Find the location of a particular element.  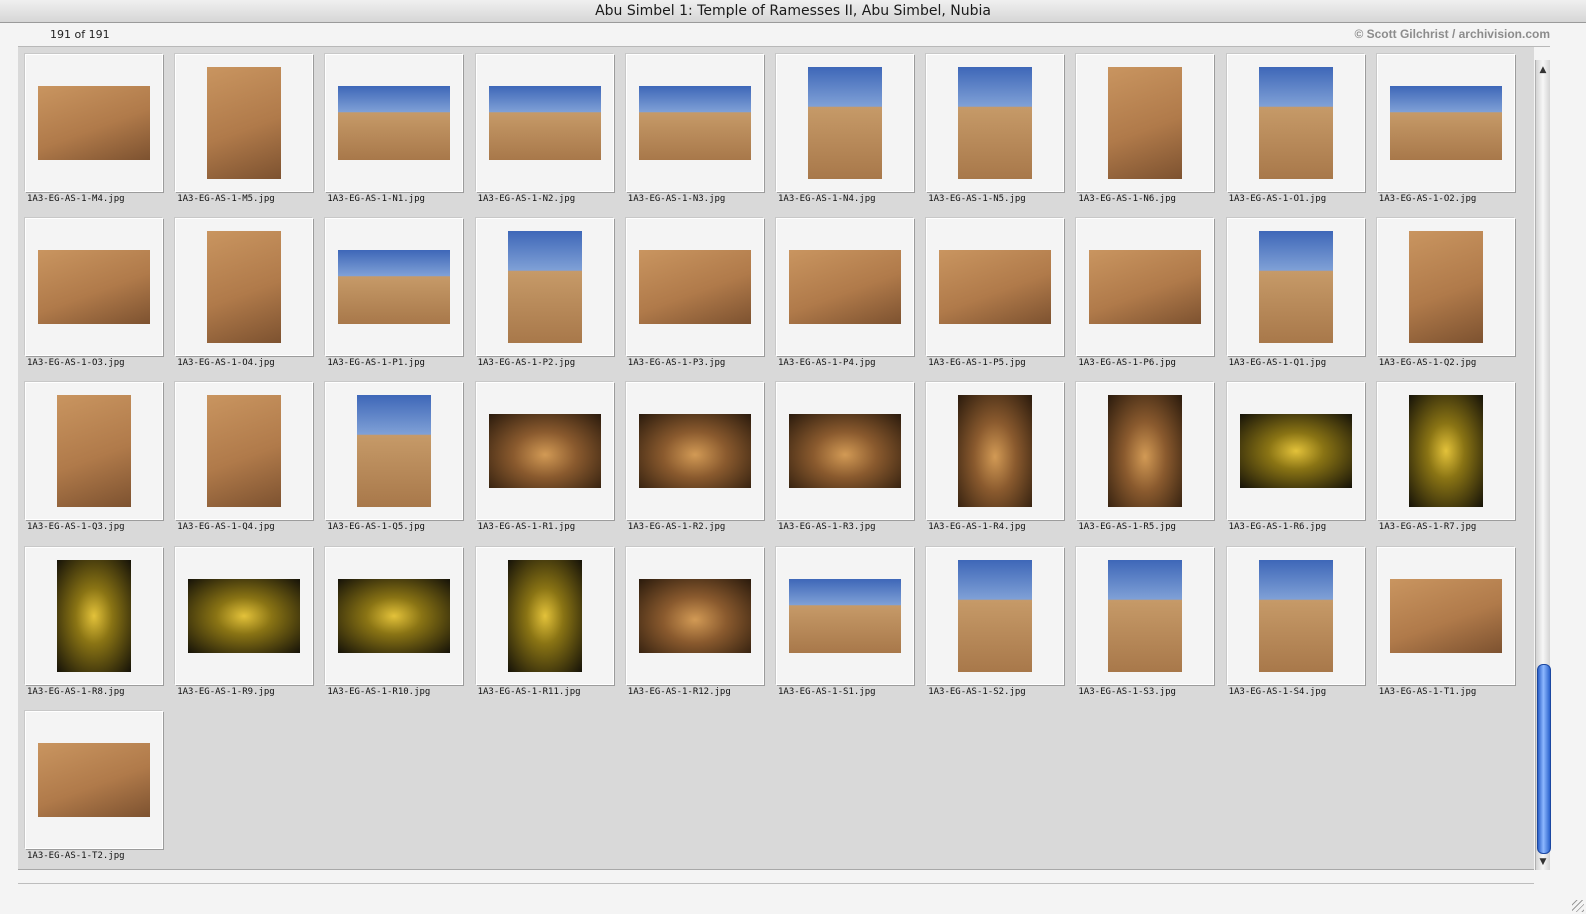

thumbnail-item: 1A3-EG-AS-1-R1.jpg is located at coordinates (545, 458).